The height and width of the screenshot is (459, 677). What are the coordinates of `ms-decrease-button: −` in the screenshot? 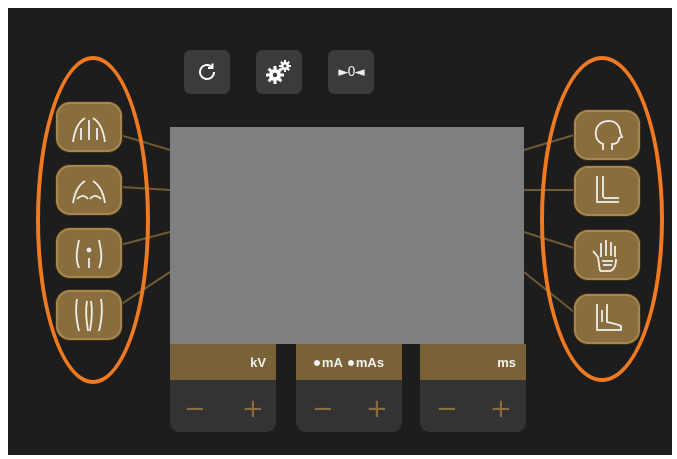 It's located at (447, 409).